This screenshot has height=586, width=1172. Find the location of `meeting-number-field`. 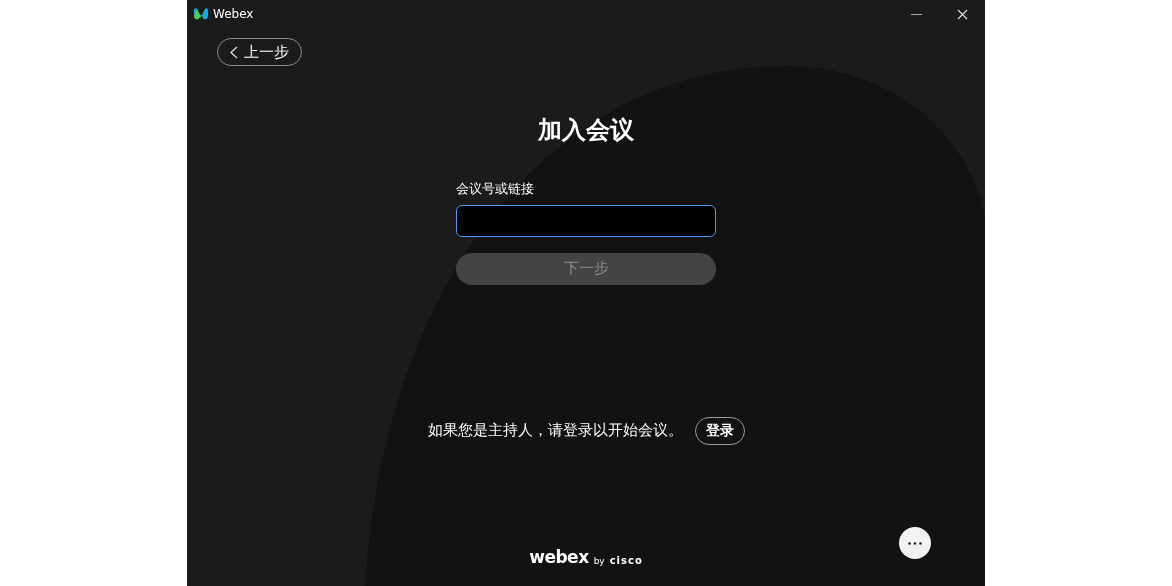

meeting-number-field is located at coordinates (586, 220).